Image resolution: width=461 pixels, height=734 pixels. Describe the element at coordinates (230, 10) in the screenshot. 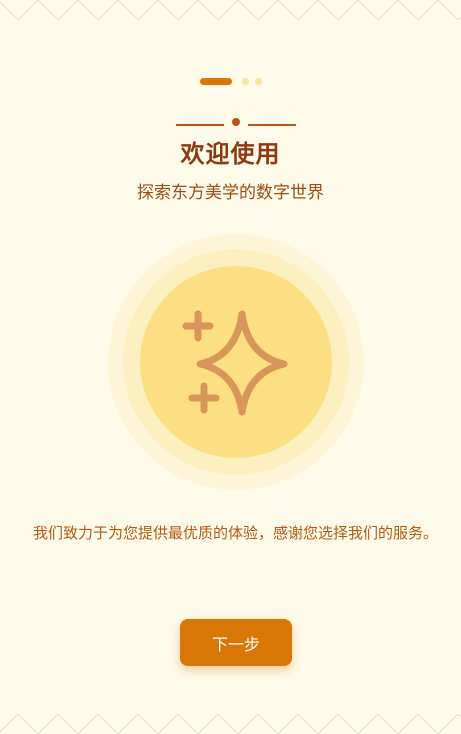

I see `top-diamond-pattern` at that location.